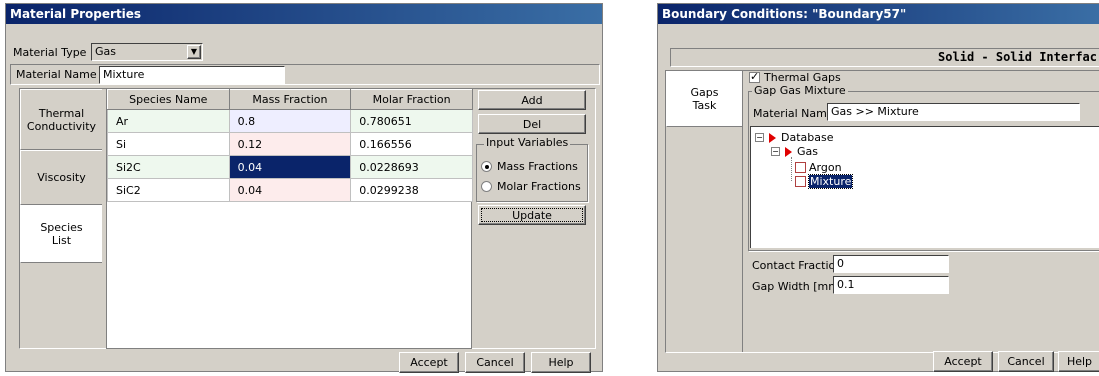  I want to click on material-type-label: Material Type, so click(50, 52).